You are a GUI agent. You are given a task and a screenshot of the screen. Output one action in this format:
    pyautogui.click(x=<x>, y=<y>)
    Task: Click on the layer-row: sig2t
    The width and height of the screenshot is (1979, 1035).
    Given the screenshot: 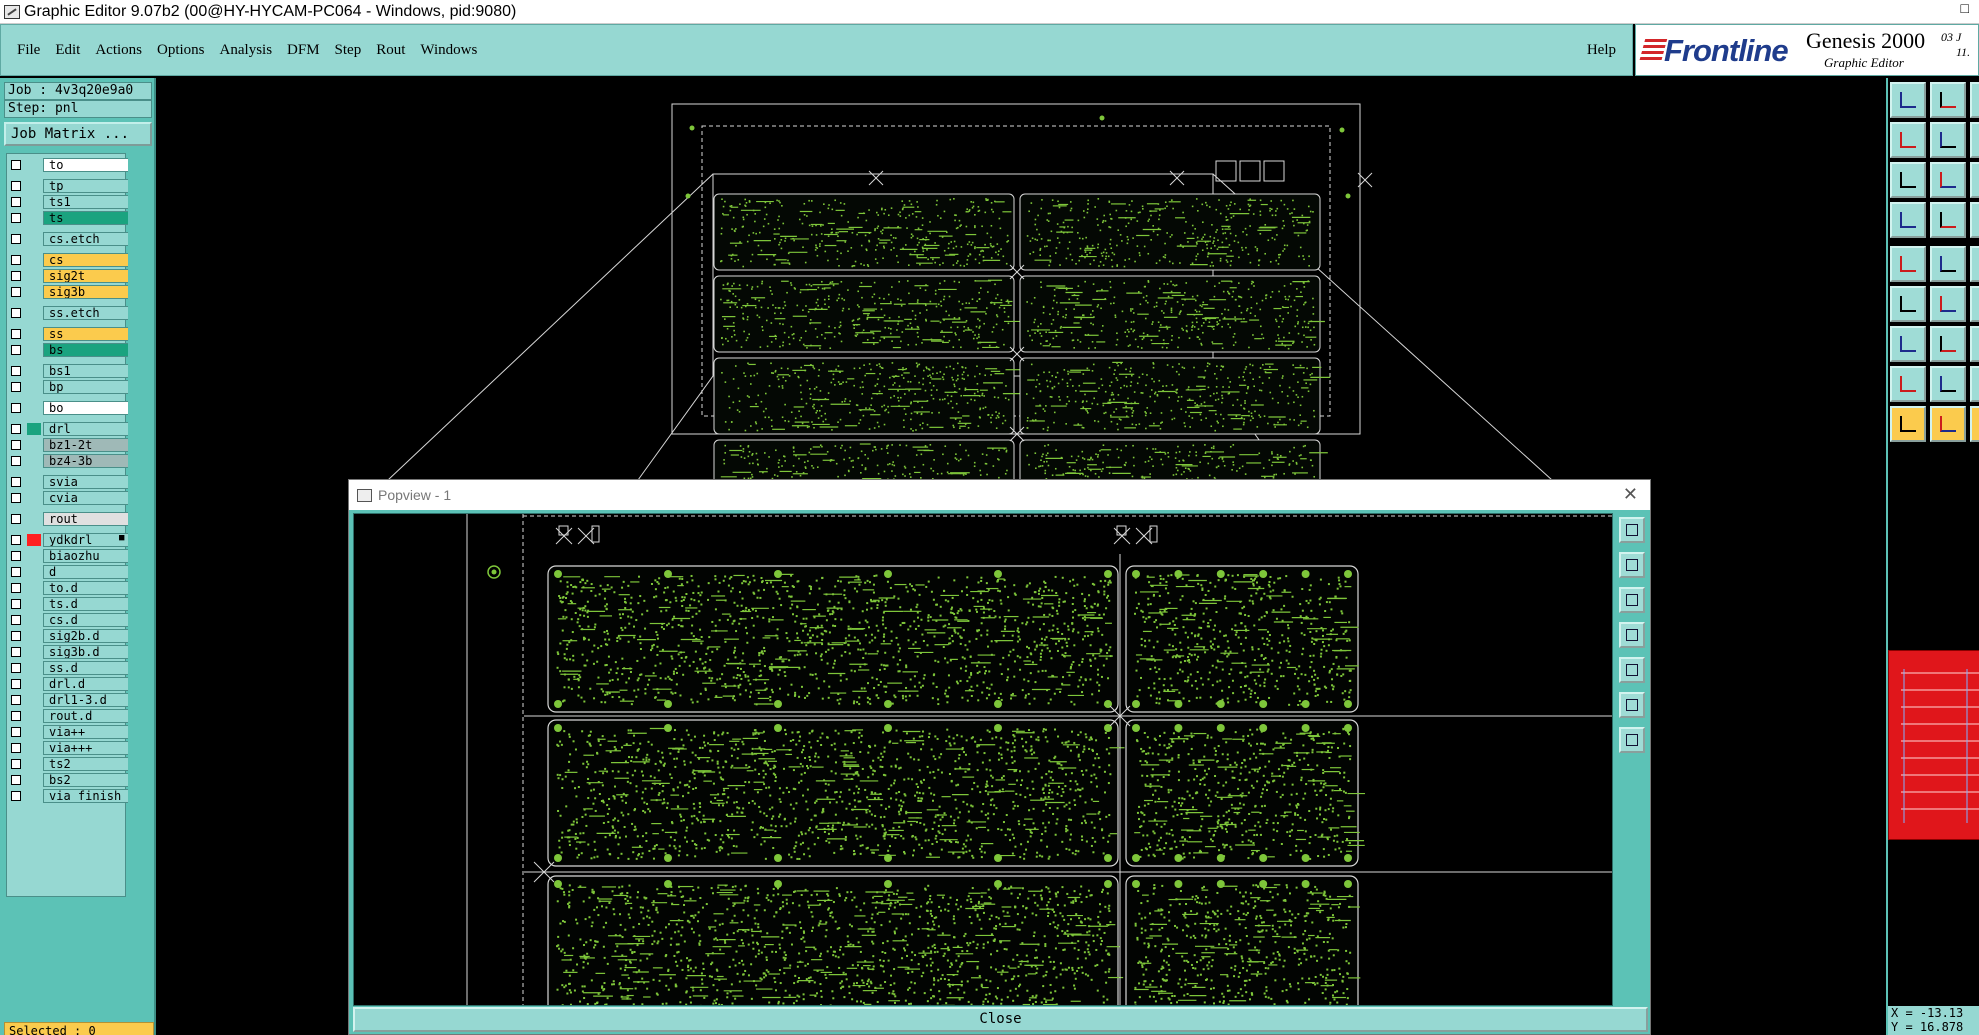 What is the action you would take?
    pyautogui.click(x=68, y=276)
    